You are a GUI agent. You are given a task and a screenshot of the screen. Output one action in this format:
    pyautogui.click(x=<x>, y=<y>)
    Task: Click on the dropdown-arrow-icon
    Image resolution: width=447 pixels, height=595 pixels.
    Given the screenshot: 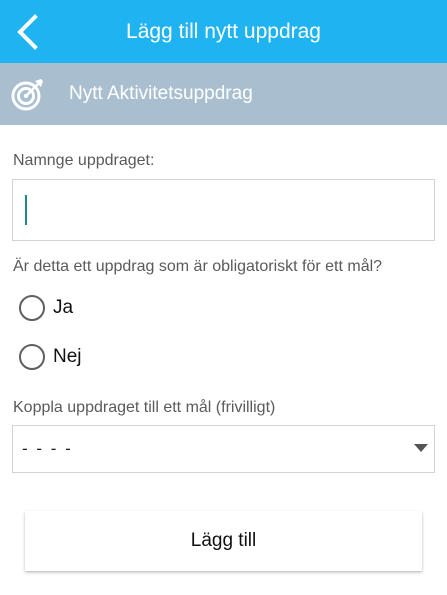 What is the action you would take?
    pyautogui.click(x=421, y=448)
    